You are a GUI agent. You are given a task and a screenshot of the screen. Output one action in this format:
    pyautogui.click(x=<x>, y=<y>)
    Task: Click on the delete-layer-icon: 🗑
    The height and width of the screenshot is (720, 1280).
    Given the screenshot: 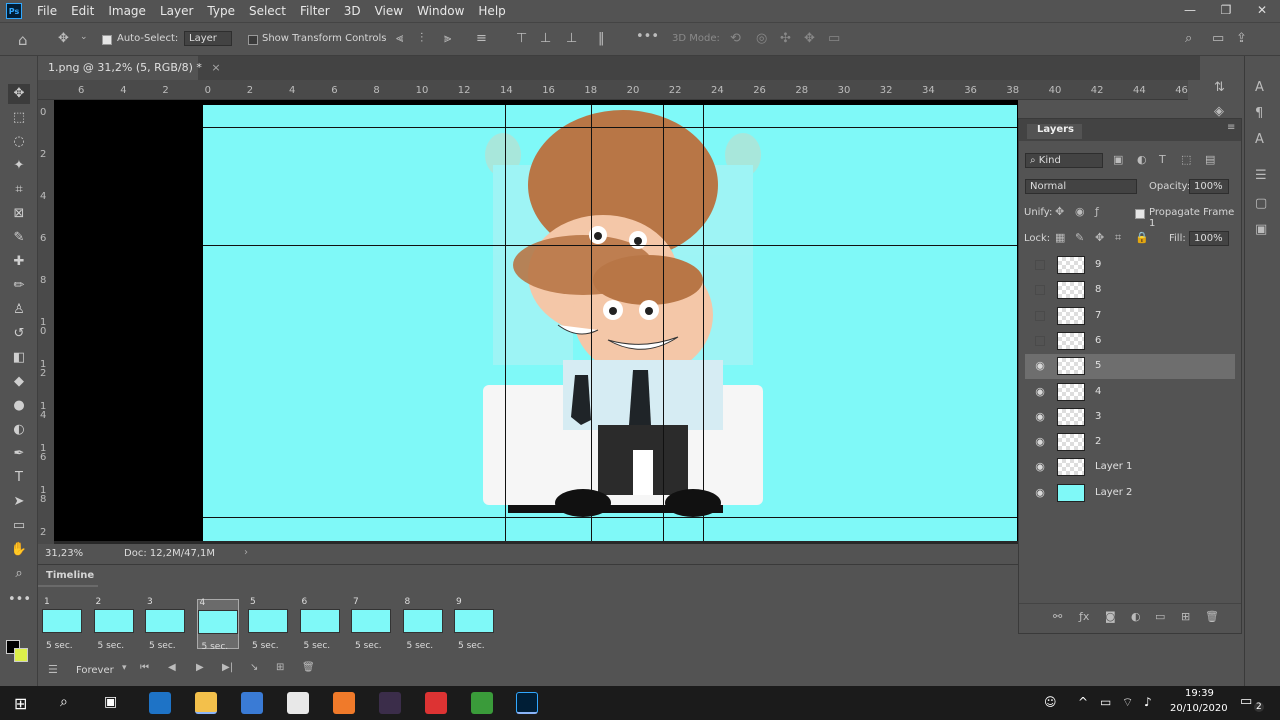 What is the action you would take?
    pyautogui.click(x=1212, y=616)
    